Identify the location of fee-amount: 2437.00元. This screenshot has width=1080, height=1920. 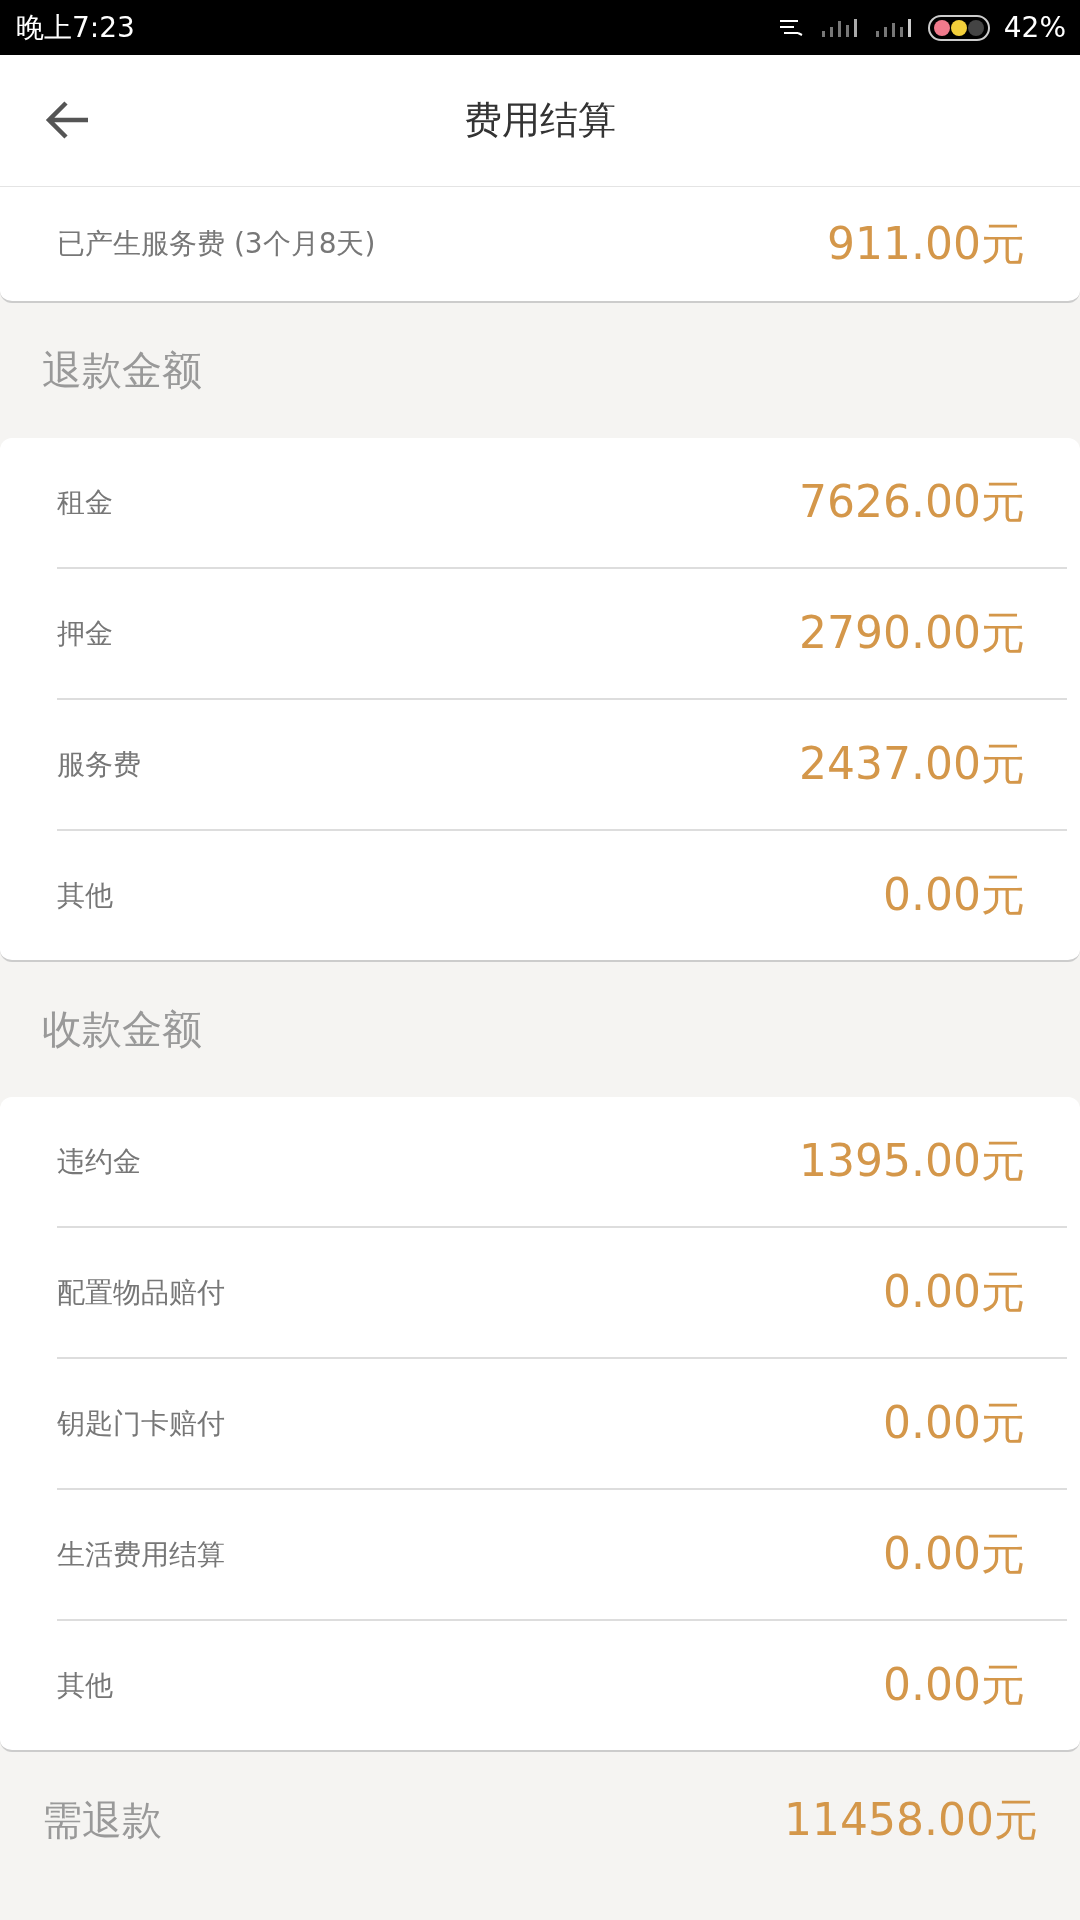
(912, 764).